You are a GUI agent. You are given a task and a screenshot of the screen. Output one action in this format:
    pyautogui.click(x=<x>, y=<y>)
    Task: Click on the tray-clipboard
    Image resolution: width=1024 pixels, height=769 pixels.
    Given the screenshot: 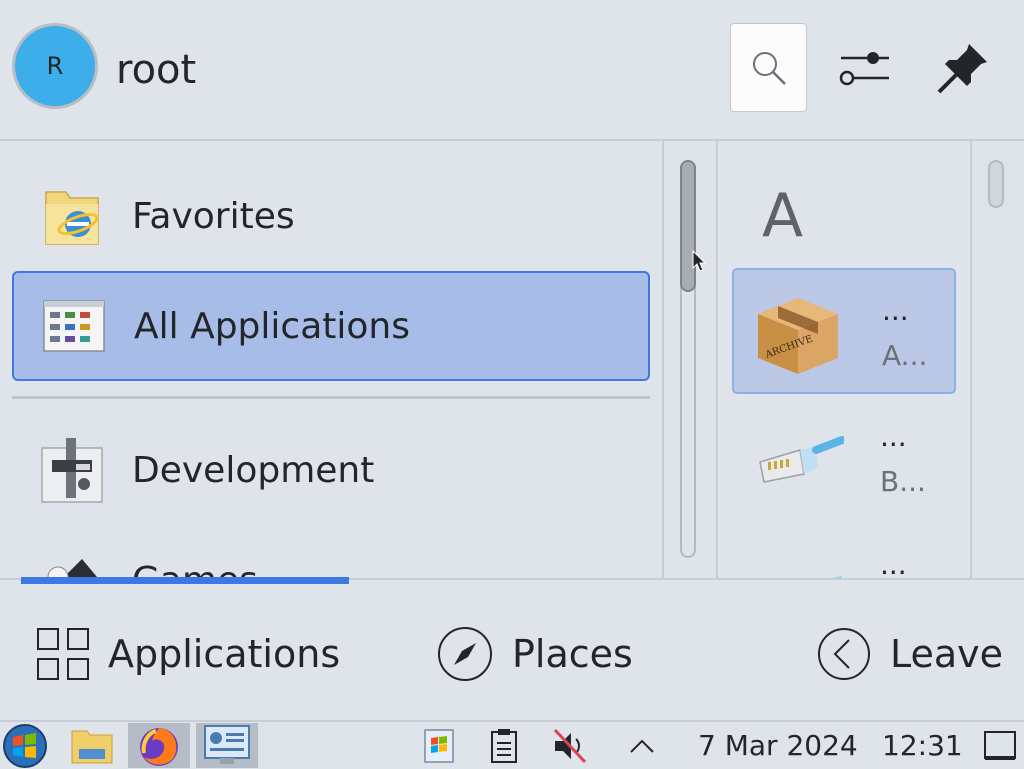 What is the action you would take?
    pyautogui.click(x=504, y=745)
    